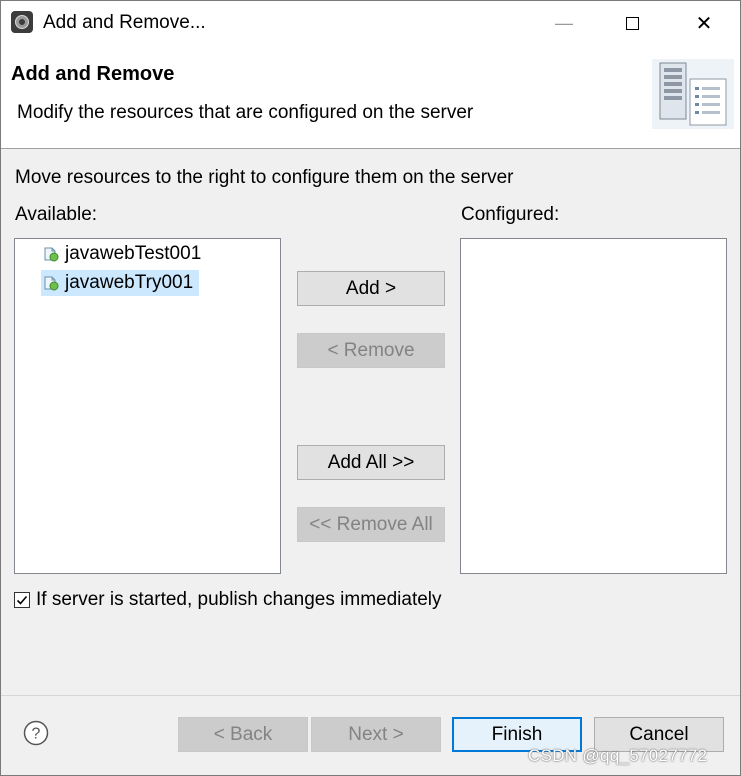 The height and width of the screenshot is (776, 741). Describe the element at coordinates (371, 350) in the screenshot. I see `remove-button: < Remove` at that location.